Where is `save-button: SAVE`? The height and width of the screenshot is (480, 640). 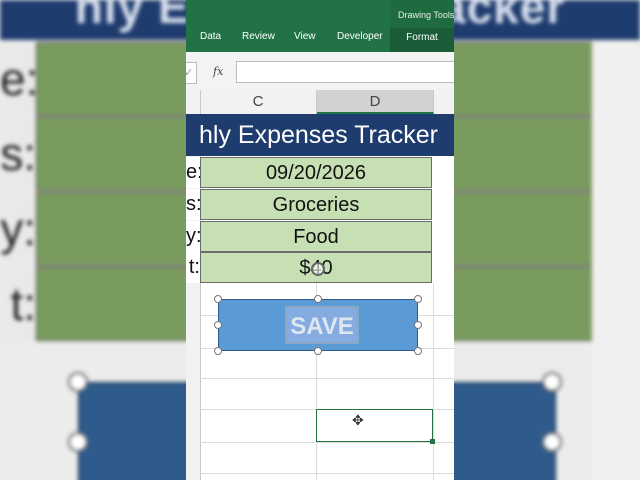 save-button: SAVE is located at coordinates (318, 325).